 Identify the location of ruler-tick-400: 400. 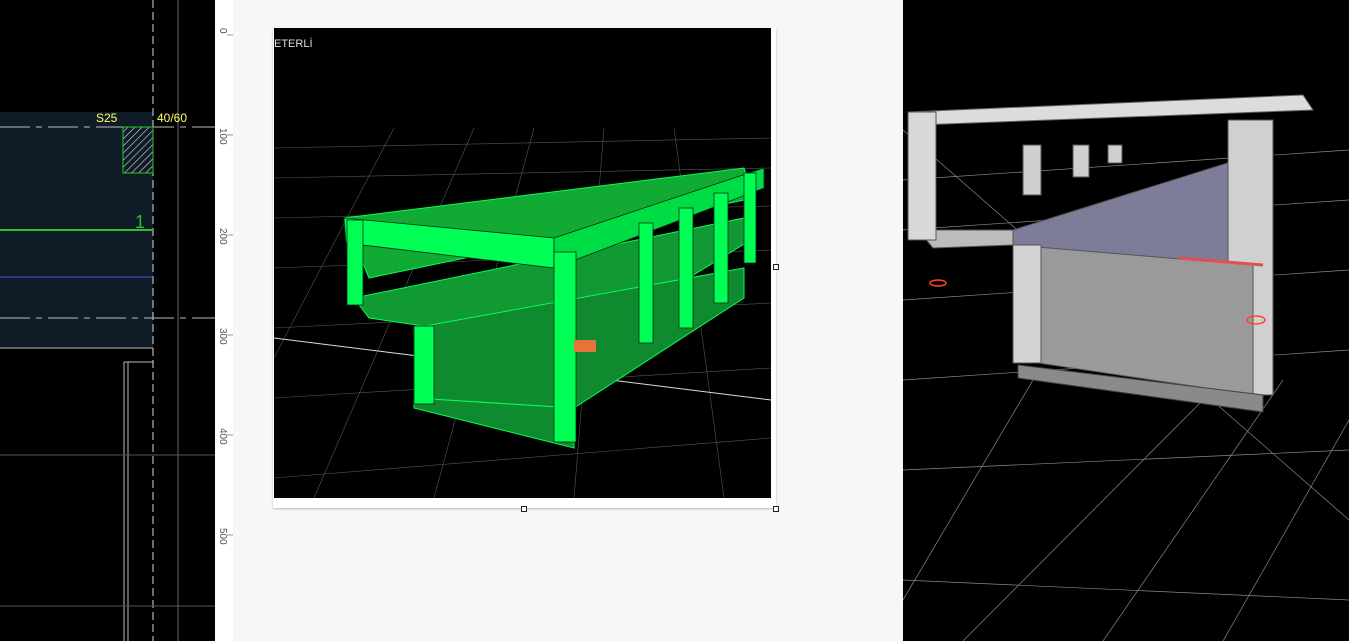
(222, 436).